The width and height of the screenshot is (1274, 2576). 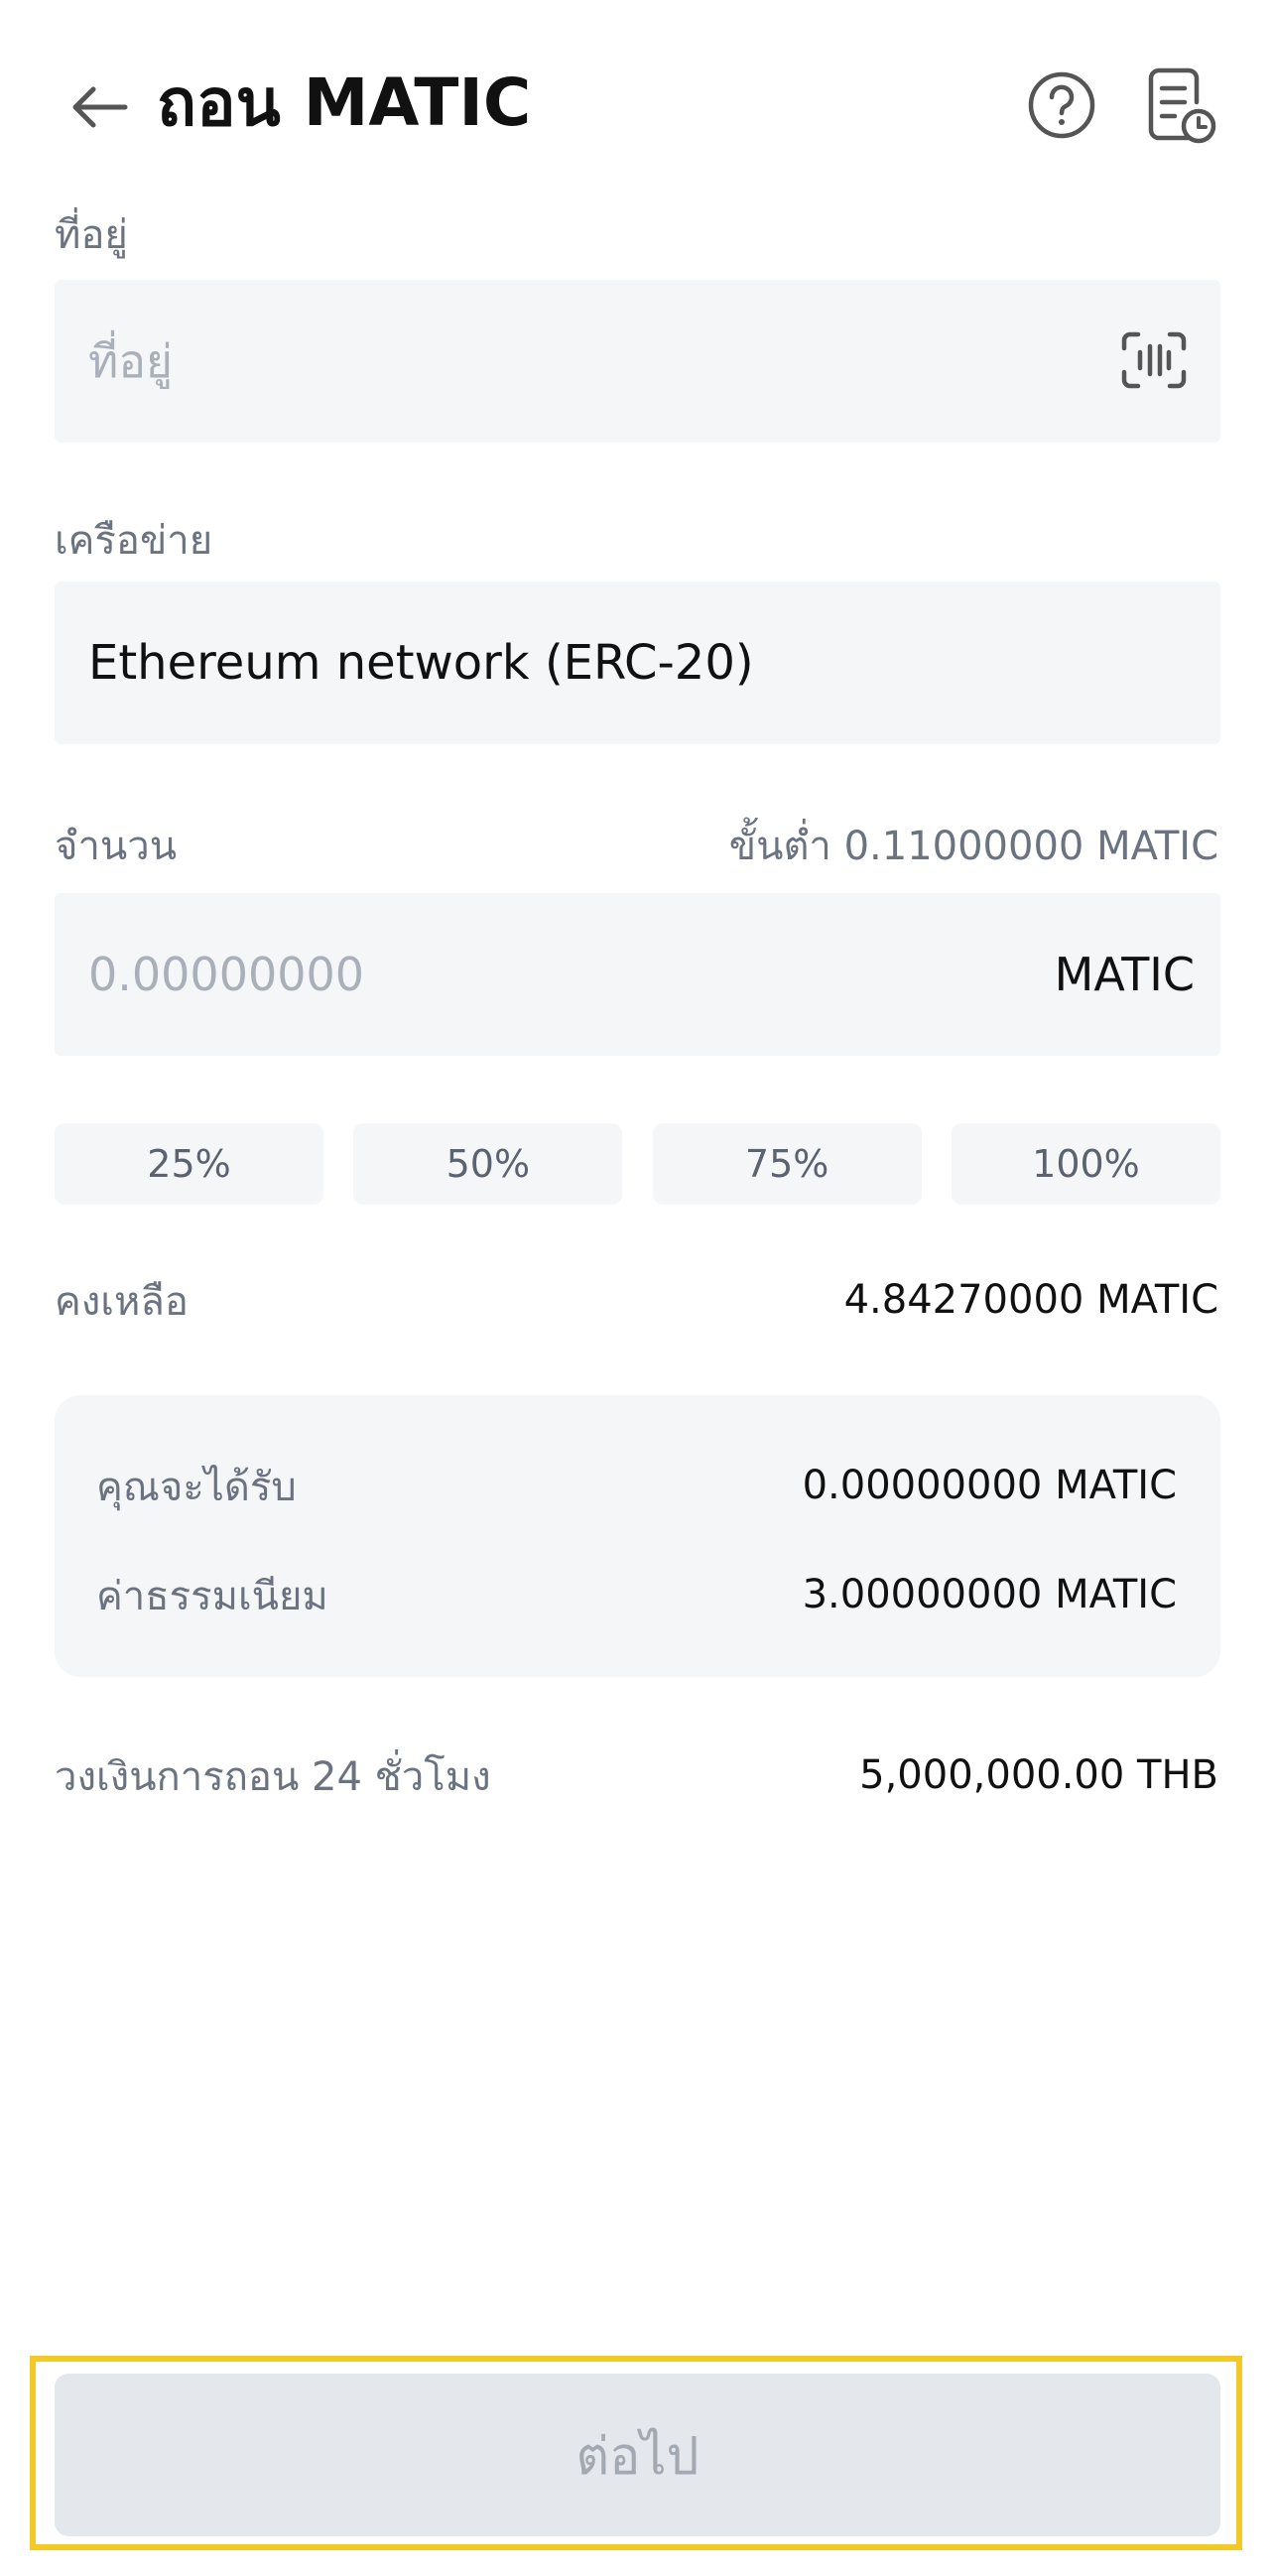 I want to click on history-button, so click(x=1180, y=107).